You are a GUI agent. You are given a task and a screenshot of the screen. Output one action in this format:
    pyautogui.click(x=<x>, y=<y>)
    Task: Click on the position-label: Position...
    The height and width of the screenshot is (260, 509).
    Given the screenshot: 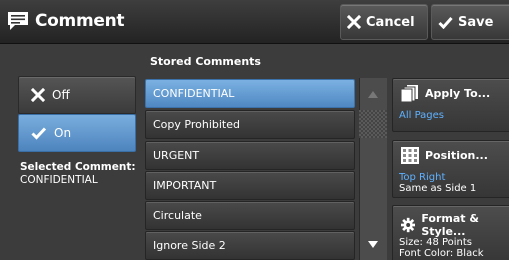 What is the action you would take?
    pyautogui.click(x=456, y=155)
    